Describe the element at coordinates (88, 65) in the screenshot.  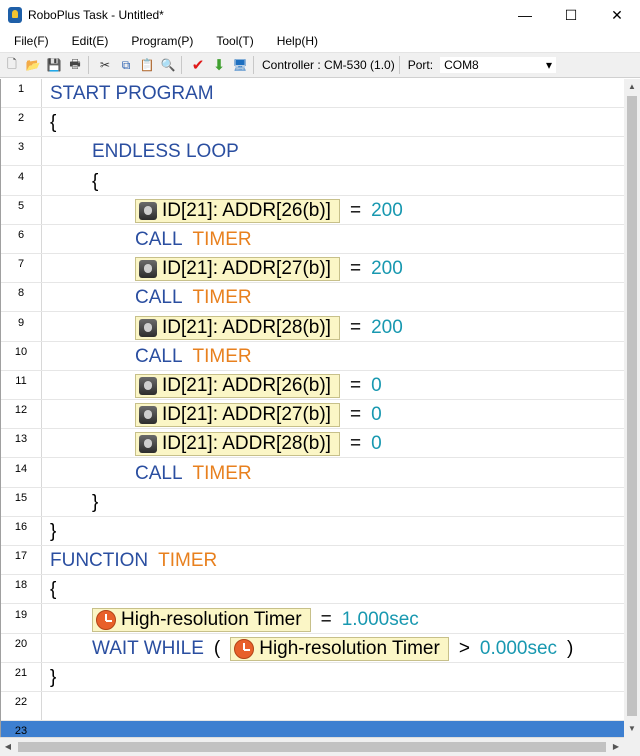
I see `toolbar-separator` at that location.